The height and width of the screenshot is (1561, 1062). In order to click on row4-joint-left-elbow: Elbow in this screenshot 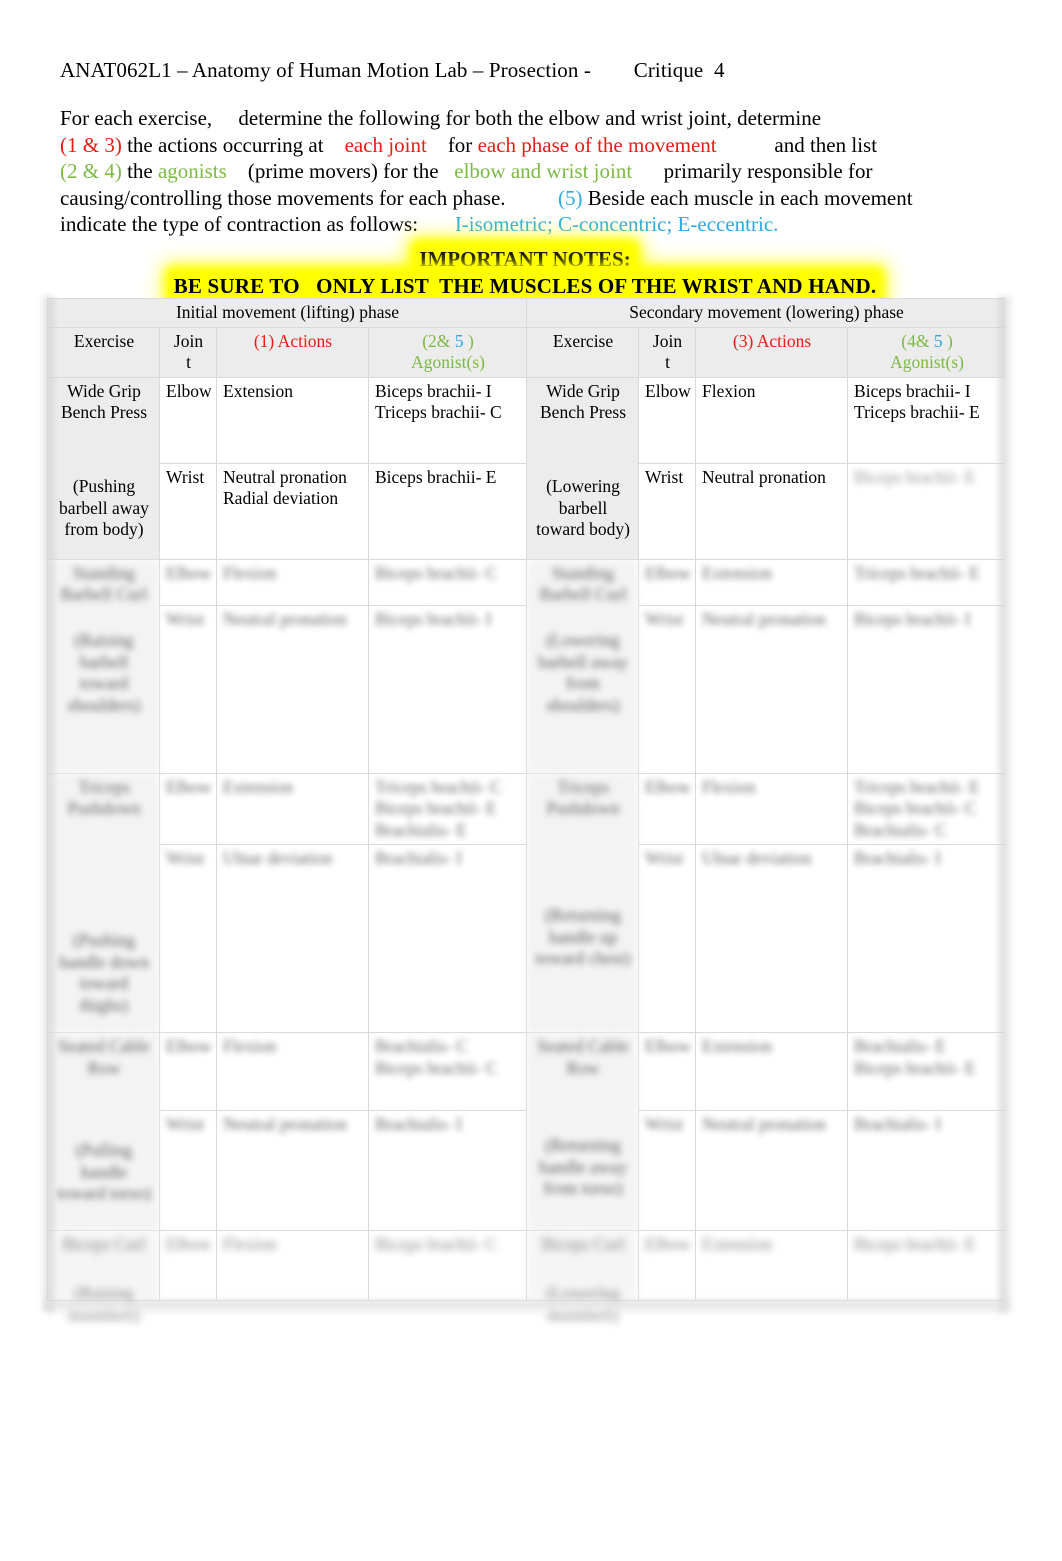, I will do `click(188, 1071)`.